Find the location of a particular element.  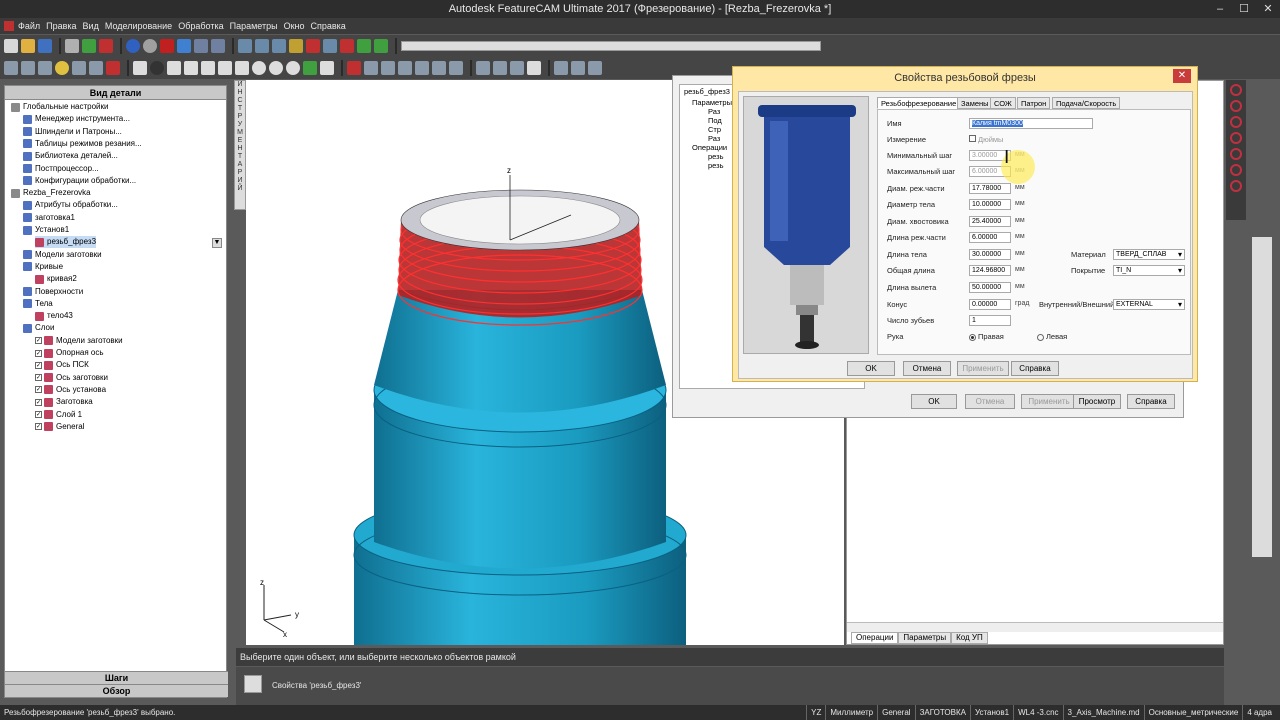

side-icon is located at coordinates (439, 68).